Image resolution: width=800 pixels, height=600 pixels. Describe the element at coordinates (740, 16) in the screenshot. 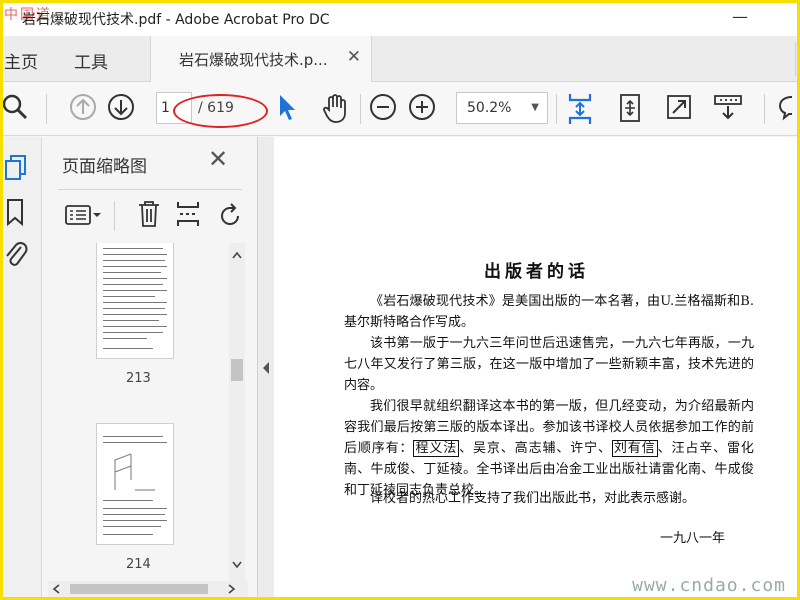

I see `minimize-button: —` at that location.